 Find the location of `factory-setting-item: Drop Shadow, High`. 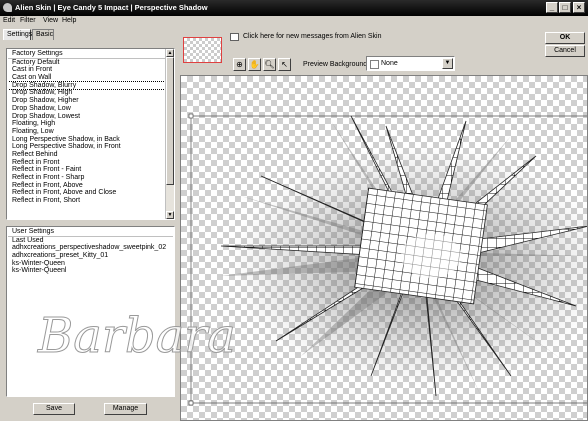

factory-setting-item: Drop Shadow, High is located at coordinates (86, 93).